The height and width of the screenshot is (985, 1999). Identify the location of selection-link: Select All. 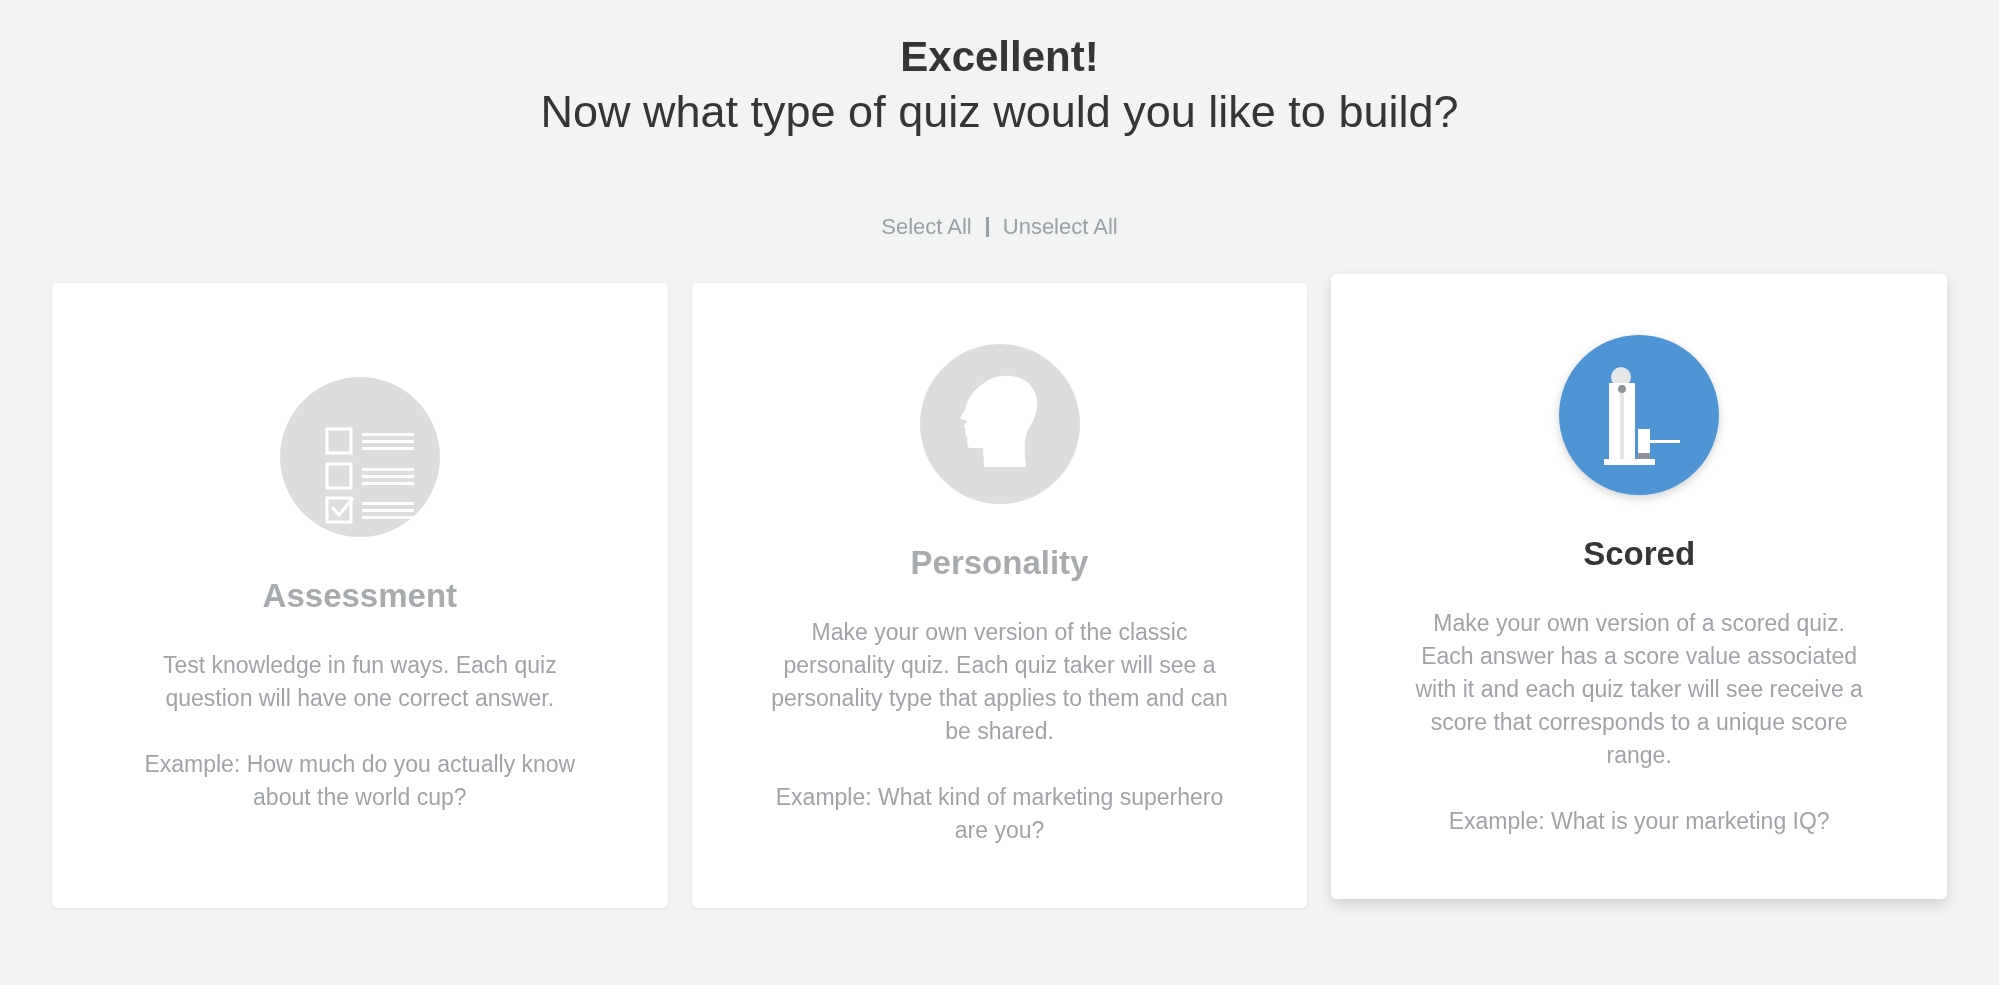
(926, 226).